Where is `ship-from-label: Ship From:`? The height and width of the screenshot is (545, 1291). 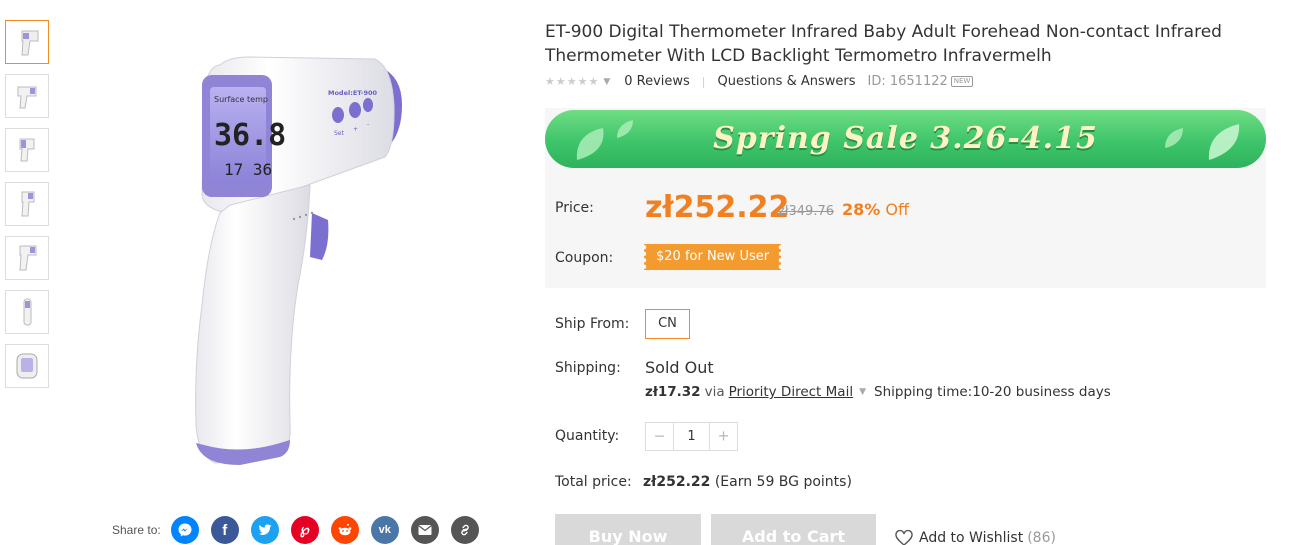
ship-from-label: Ship From: is located at coordinates (592, 324).